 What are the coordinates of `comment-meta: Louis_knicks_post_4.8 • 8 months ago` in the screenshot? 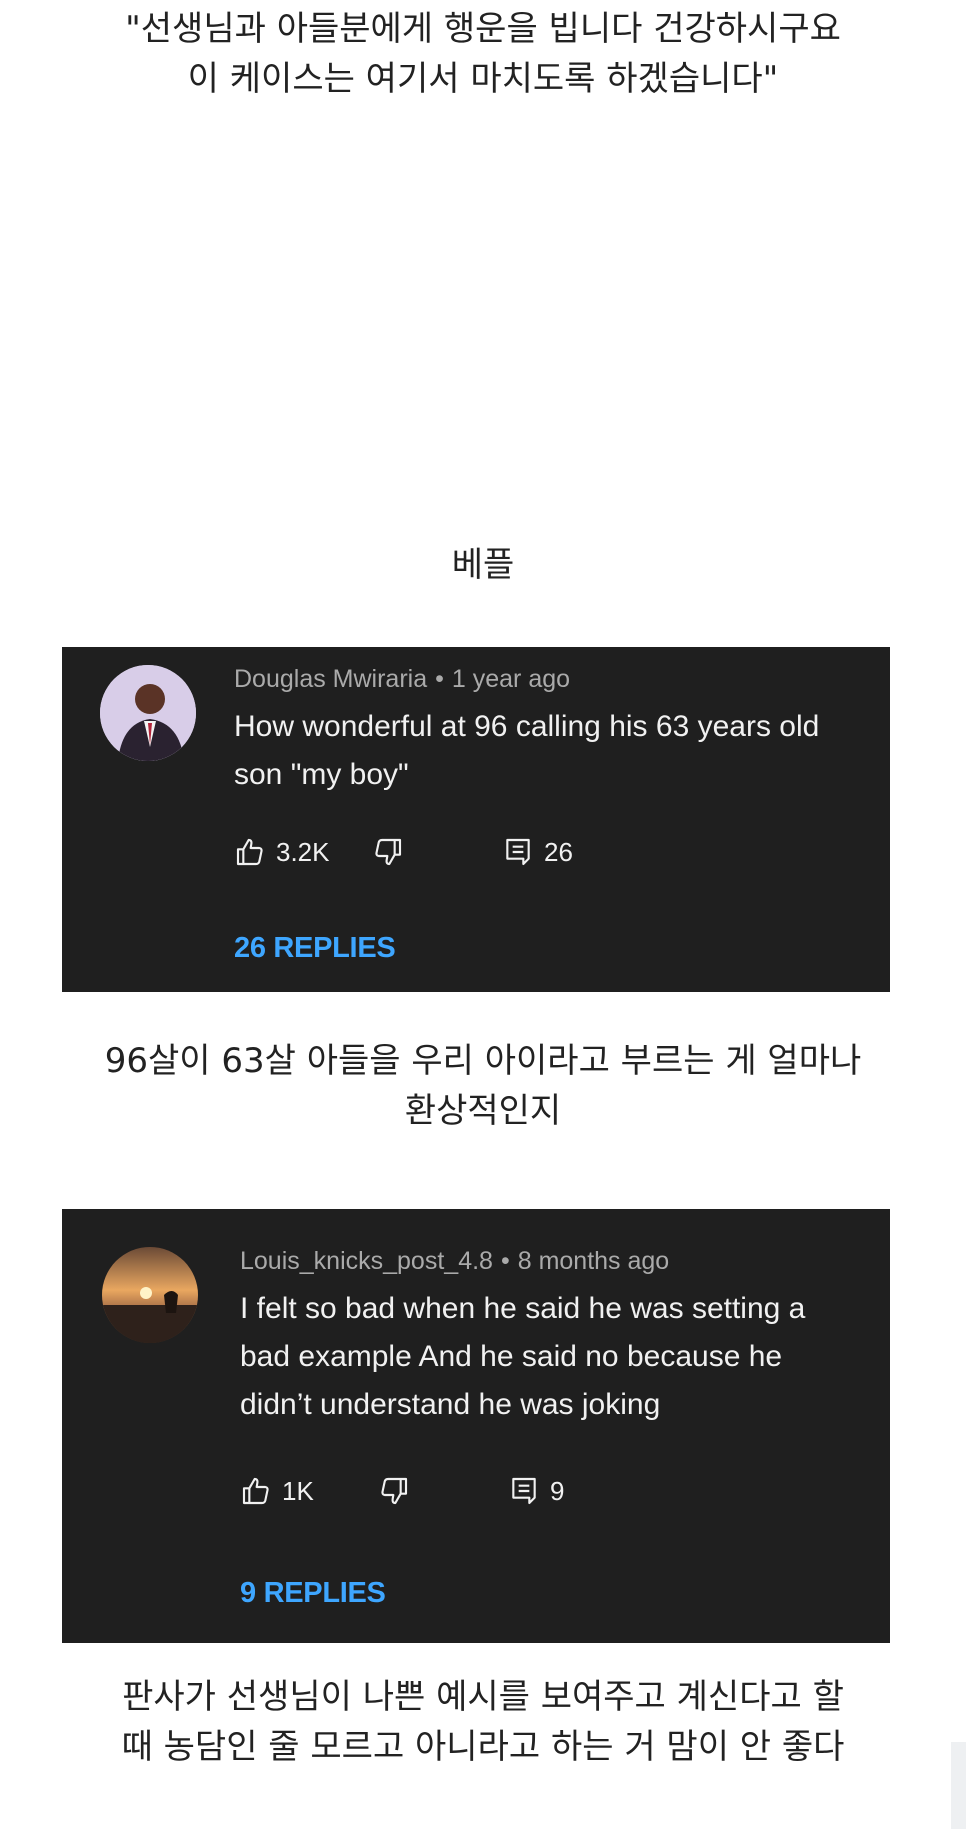 It's located at (454, 1261).